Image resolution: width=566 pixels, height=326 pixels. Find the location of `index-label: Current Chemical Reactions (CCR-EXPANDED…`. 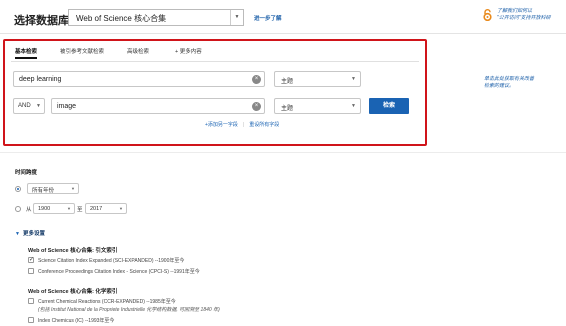

index-label: Current Chemical Reactions (CCR-EXPANDED… is located at coordinates (107, 302).